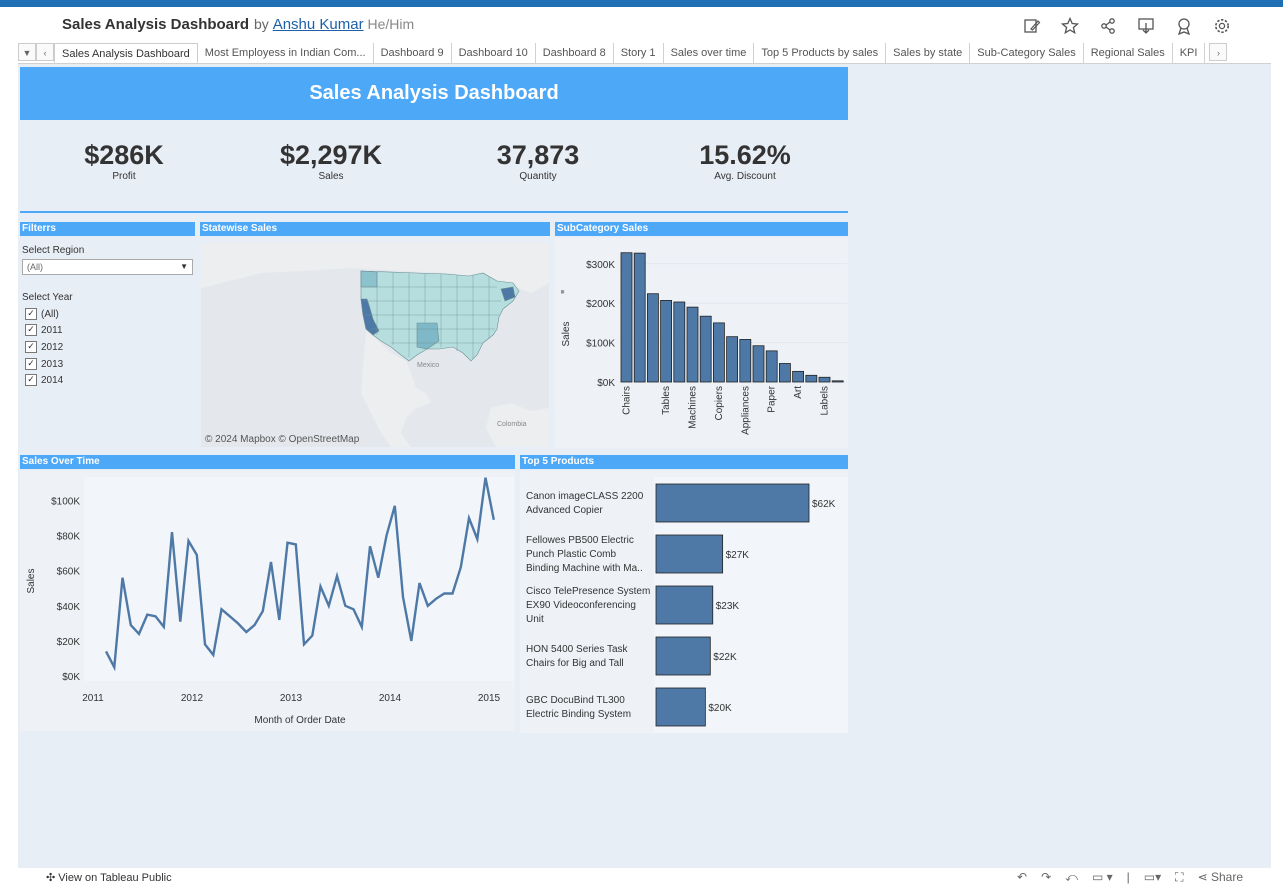 This screenshot has width=1283, height=885. What do you see at coordinates (44, 347) in the screenshot?
I see `year-checkbox-2012: ✓ 2012` at bounding box center [44, 347].